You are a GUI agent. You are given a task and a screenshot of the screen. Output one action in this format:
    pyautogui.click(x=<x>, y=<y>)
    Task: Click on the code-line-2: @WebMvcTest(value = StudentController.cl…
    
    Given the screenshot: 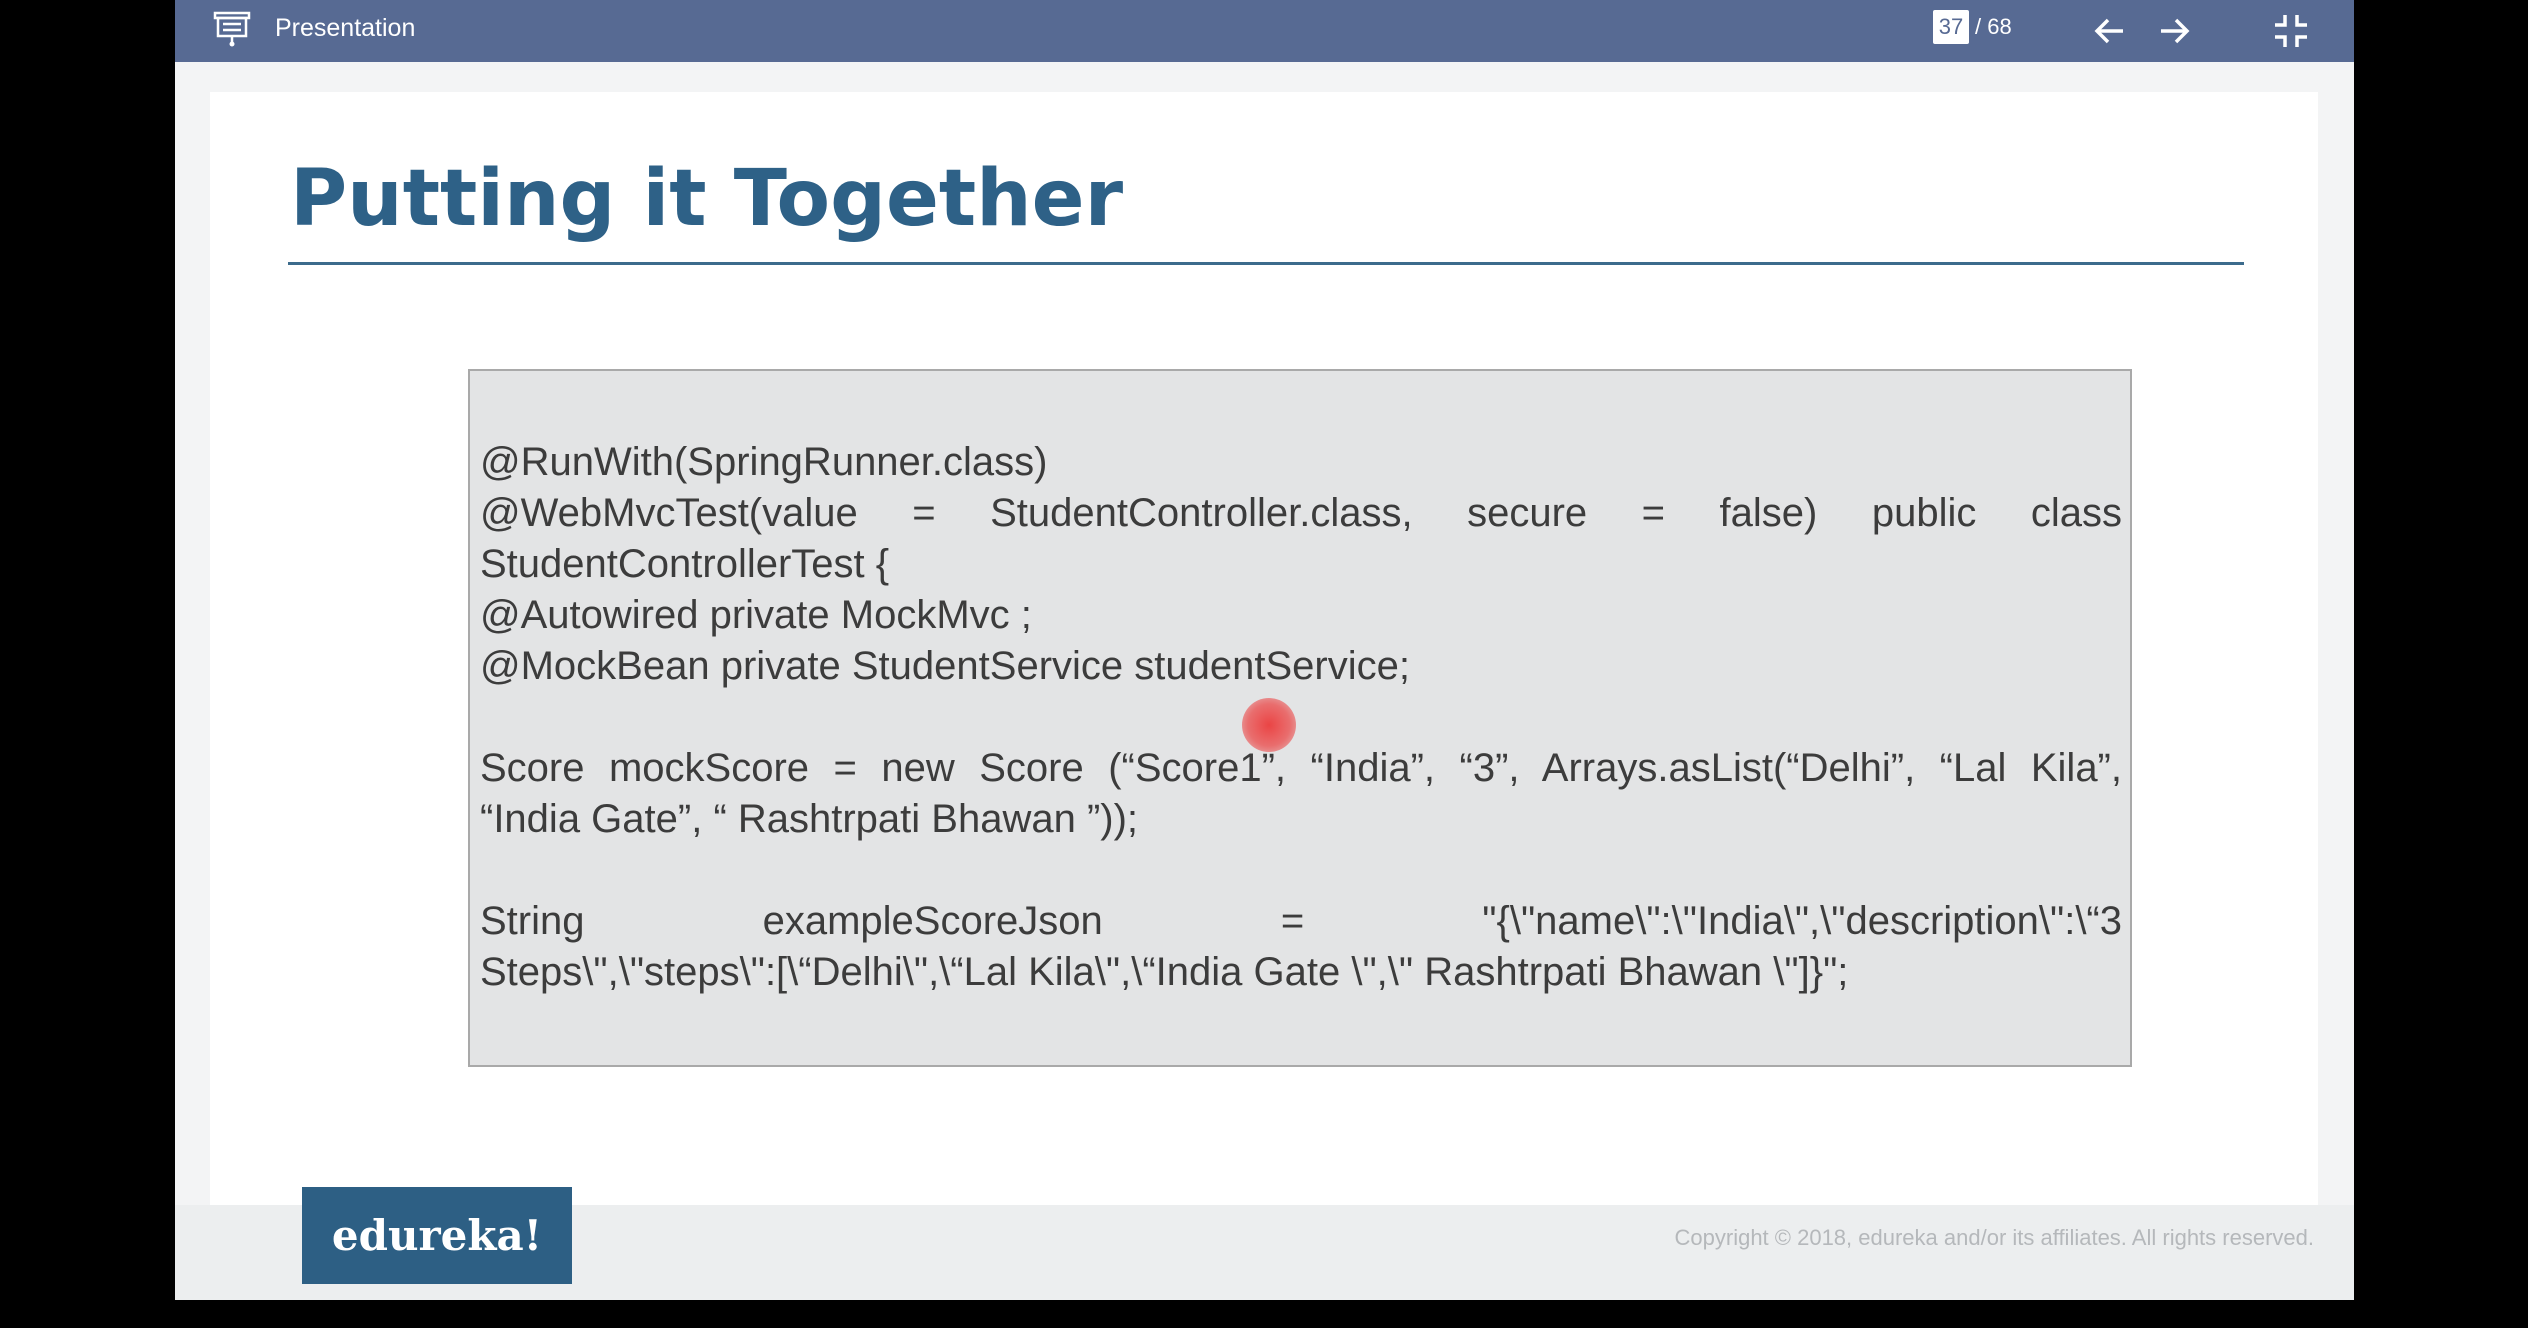 What is the action you would take?
    pyautogui.click(x=1301, y=513)
    